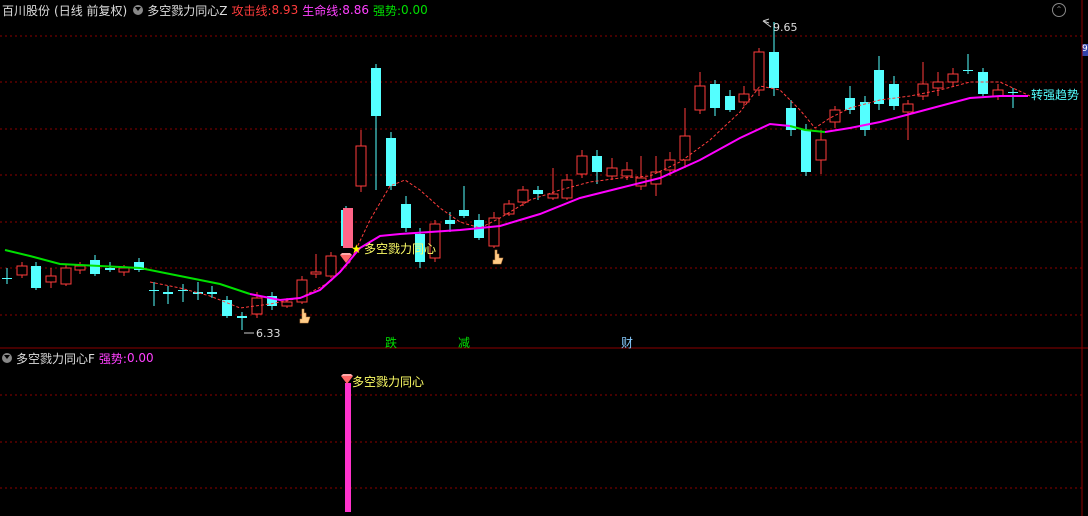 This screenshot has width=1088, height=516. What do you see at coordinates (356, 249) in the screenshot?
I see `star-icon: ★` at bounding box center [356, 249].